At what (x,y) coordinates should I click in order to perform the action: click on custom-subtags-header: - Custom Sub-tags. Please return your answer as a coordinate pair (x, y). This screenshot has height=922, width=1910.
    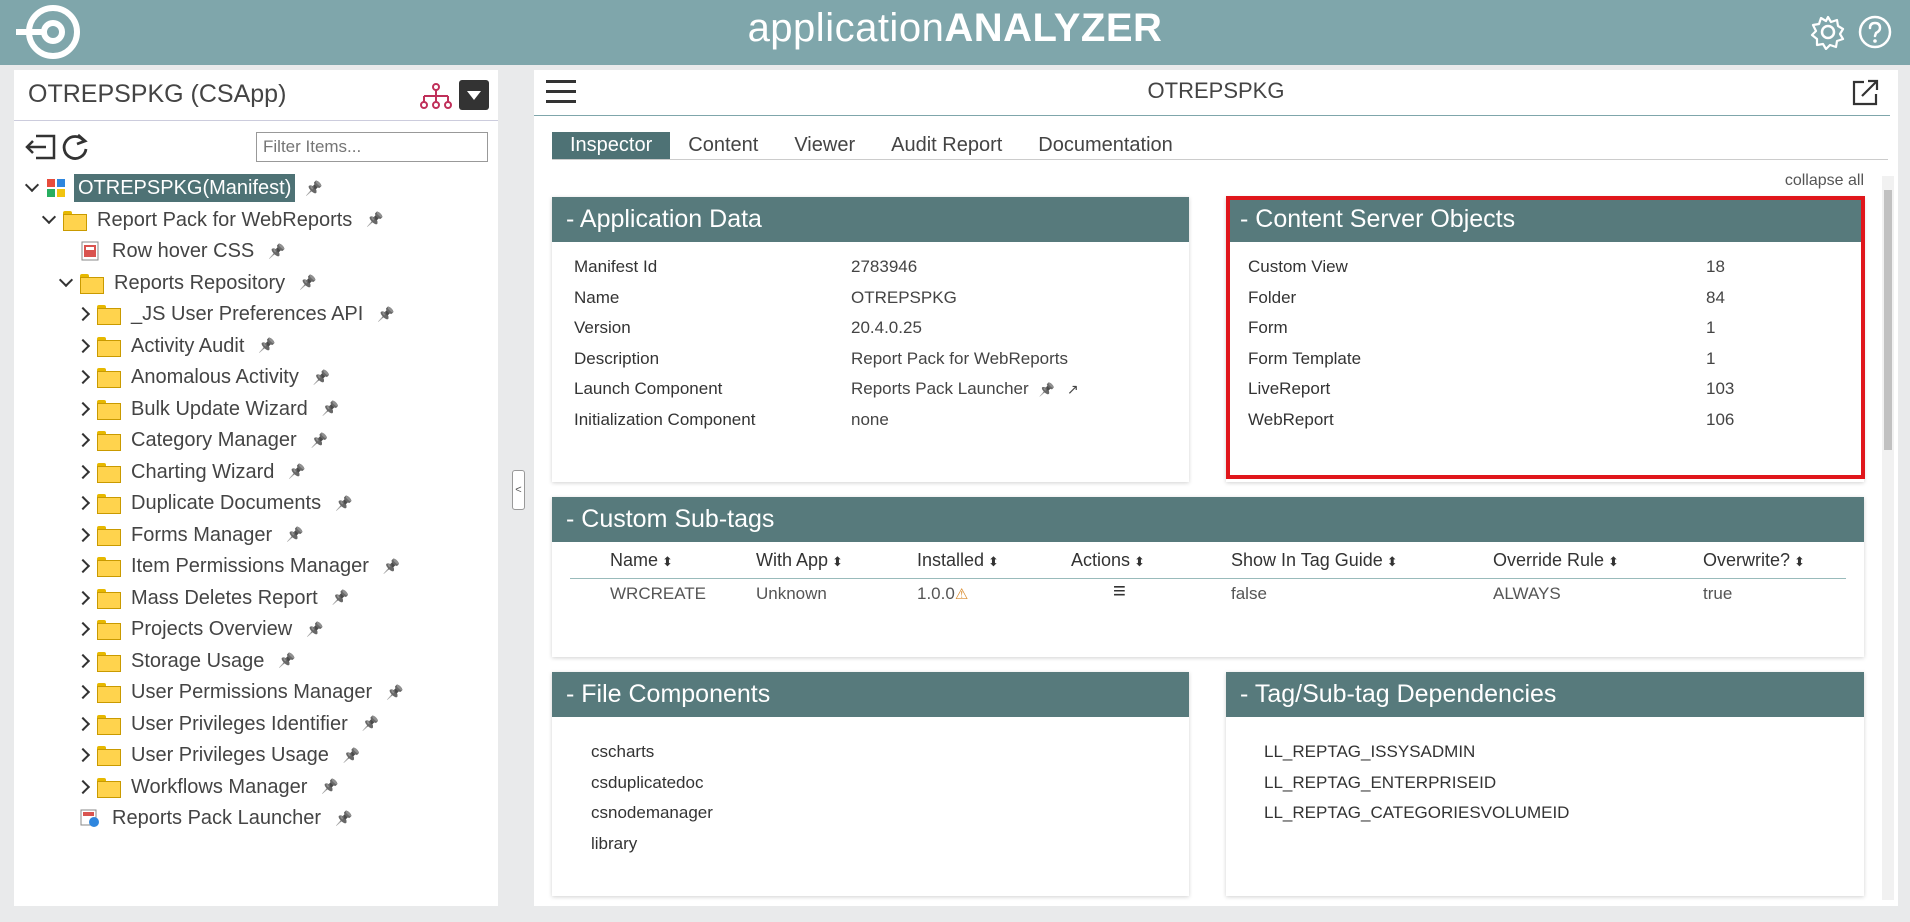
    Looking at the image, I should click on (1208, 519).